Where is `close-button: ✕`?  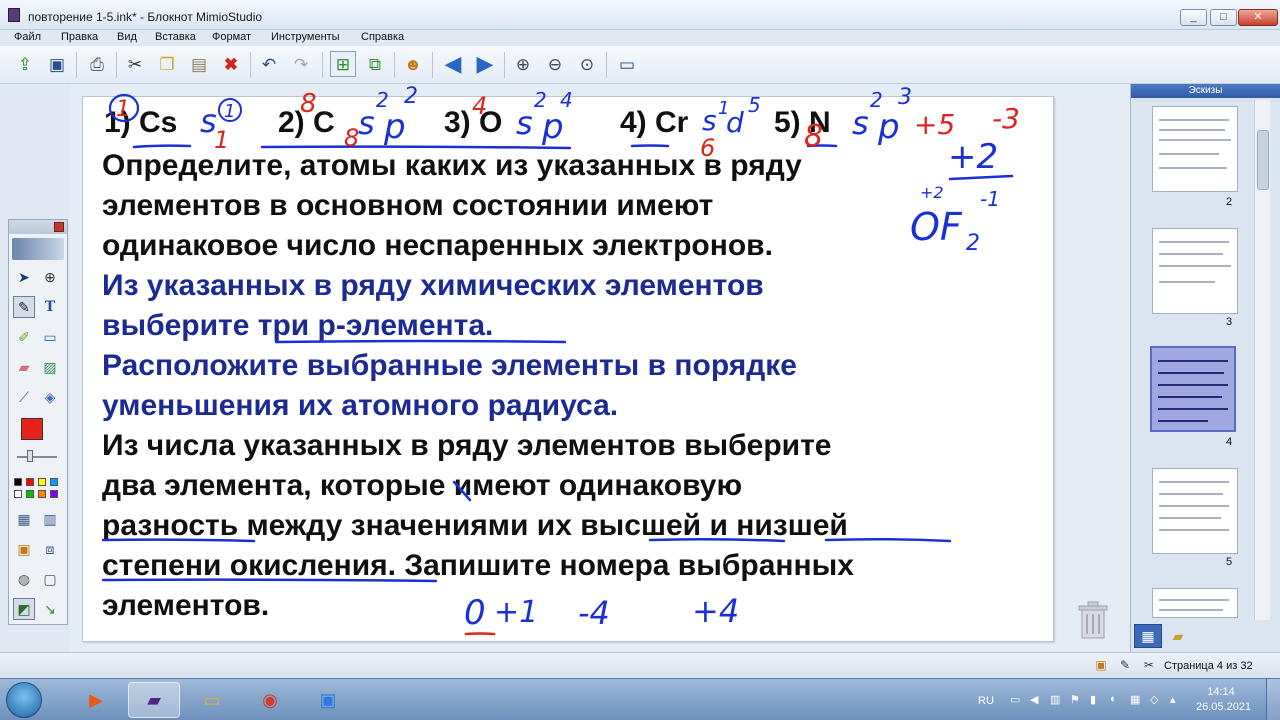
close-button: ✕ is located at coordinates (1258, 17).